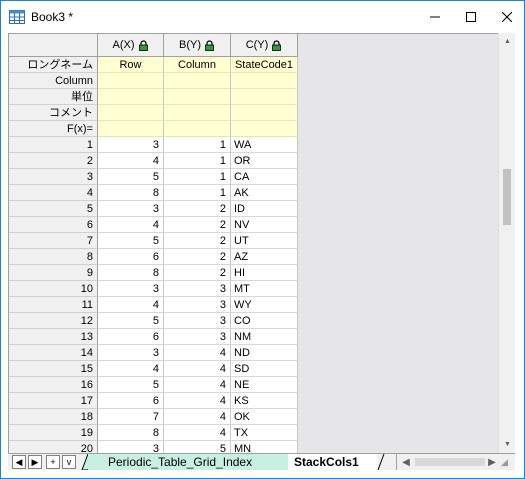 This screenshot has height=479, width=525. What do you see at coordinates (53, 353) in the screenshot?
I see `row-header: 14` at bounding box center [53, 353].